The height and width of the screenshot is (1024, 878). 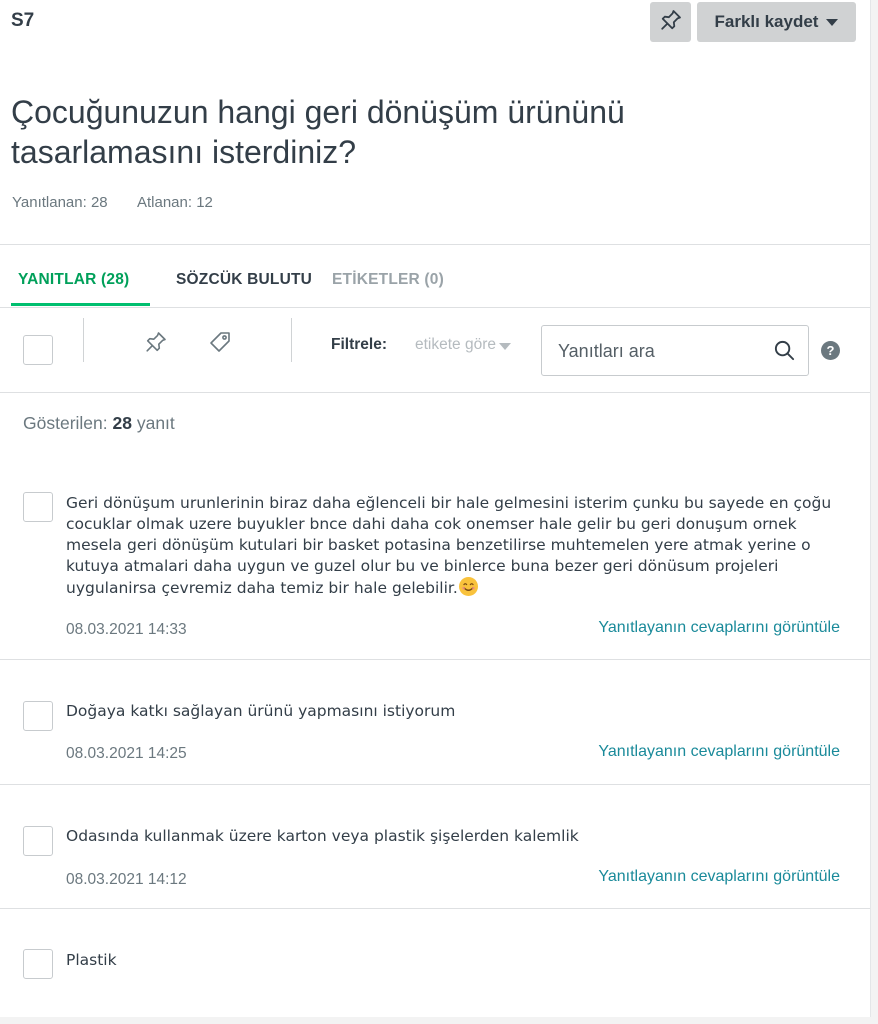 I want to click on response-date: 08.03.2021 14:12, so click(x=126, y=879).